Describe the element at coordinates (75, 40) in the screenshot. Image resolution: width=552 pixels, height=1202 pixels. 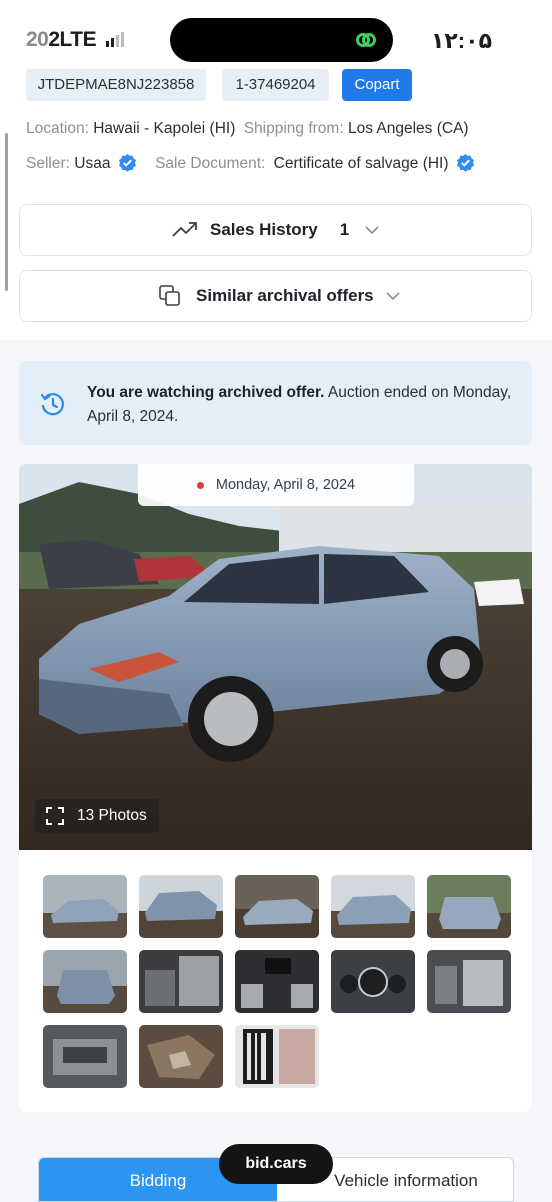
I see `carrier-status: 202LTE` at that location.